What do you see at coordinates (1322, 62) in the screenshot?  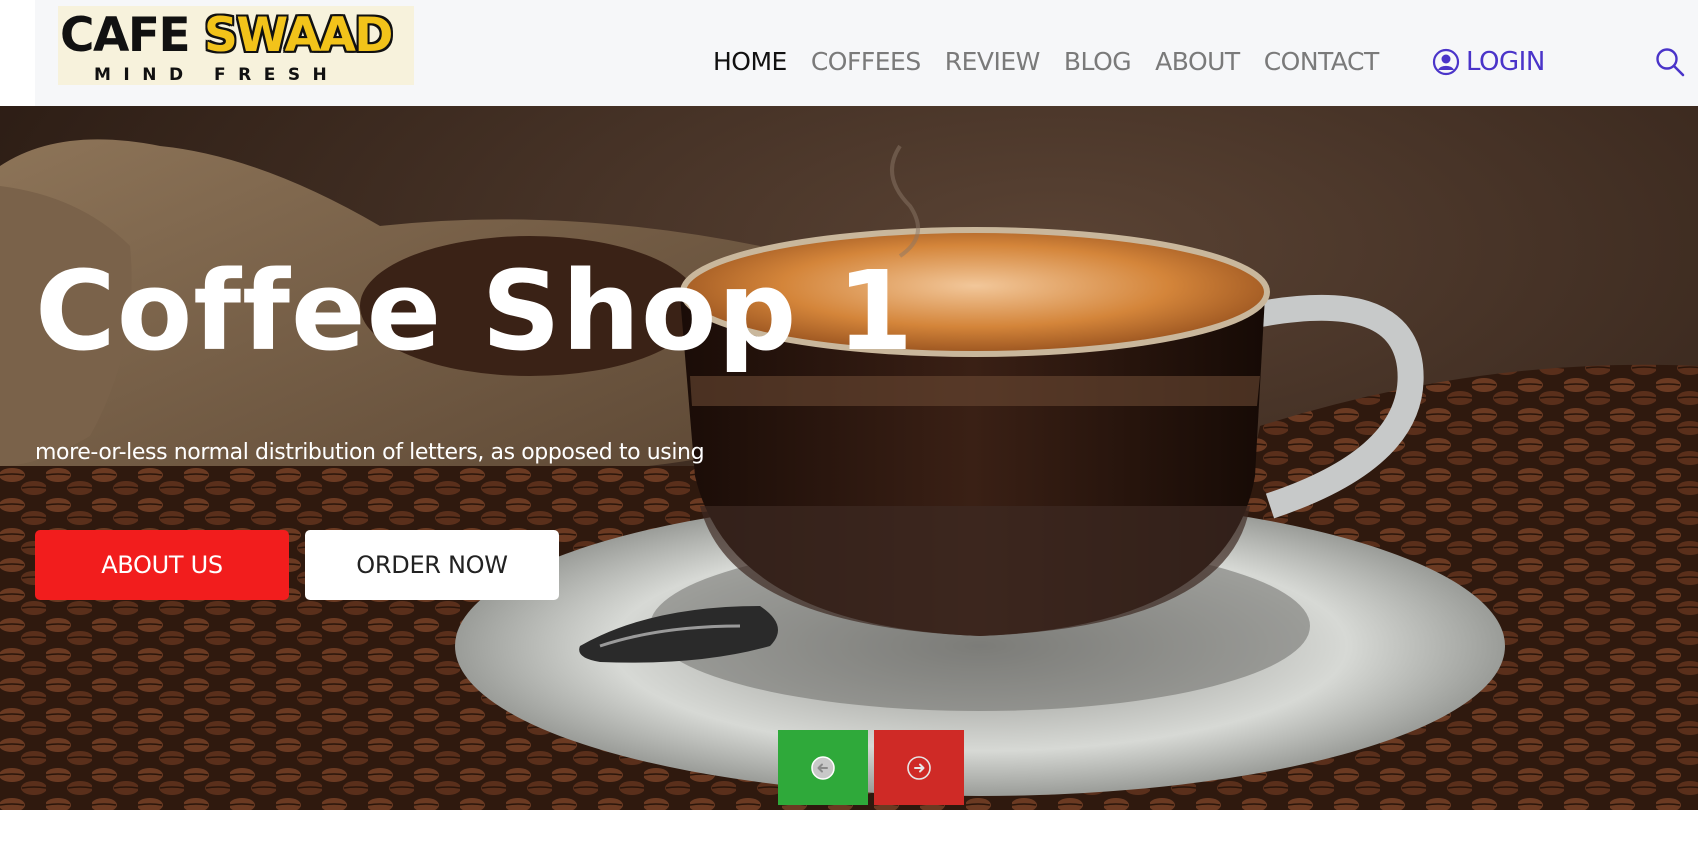 I see `nav-item-contact: CONTACT` at bounding box center [1322, 62].